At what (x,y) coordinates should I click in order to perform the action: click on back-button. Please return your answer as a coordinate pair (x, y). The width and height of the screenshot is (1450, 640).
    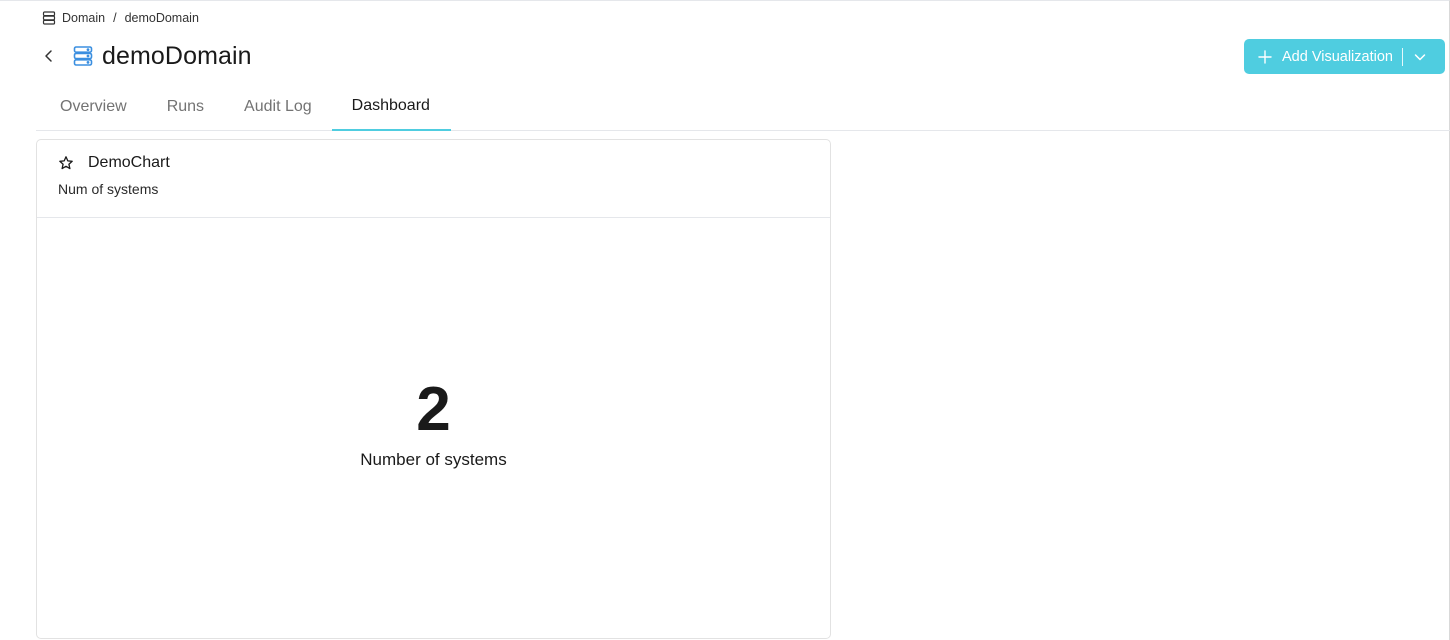
    Looking at the image, I should click on (49, 56).